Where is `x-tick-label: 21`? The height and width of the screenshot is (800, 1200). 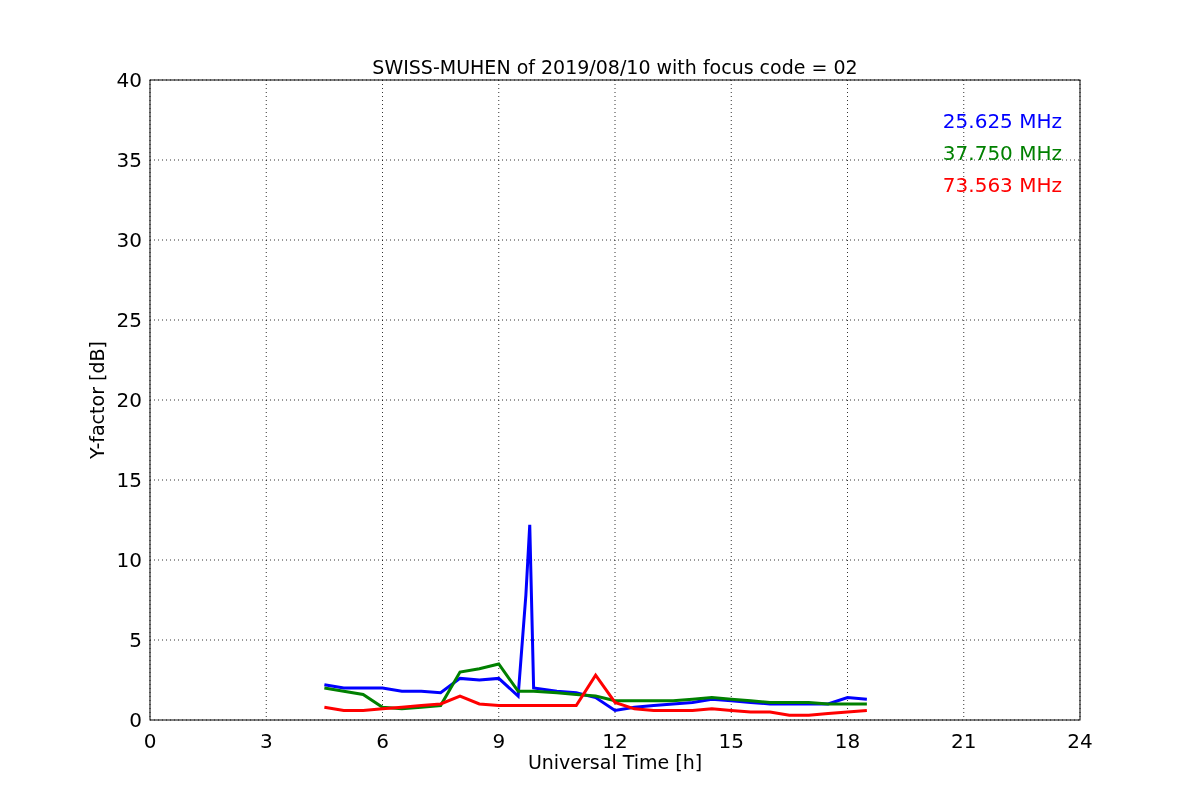
x-tick-label: 21 is located at coordinates (964, 741).